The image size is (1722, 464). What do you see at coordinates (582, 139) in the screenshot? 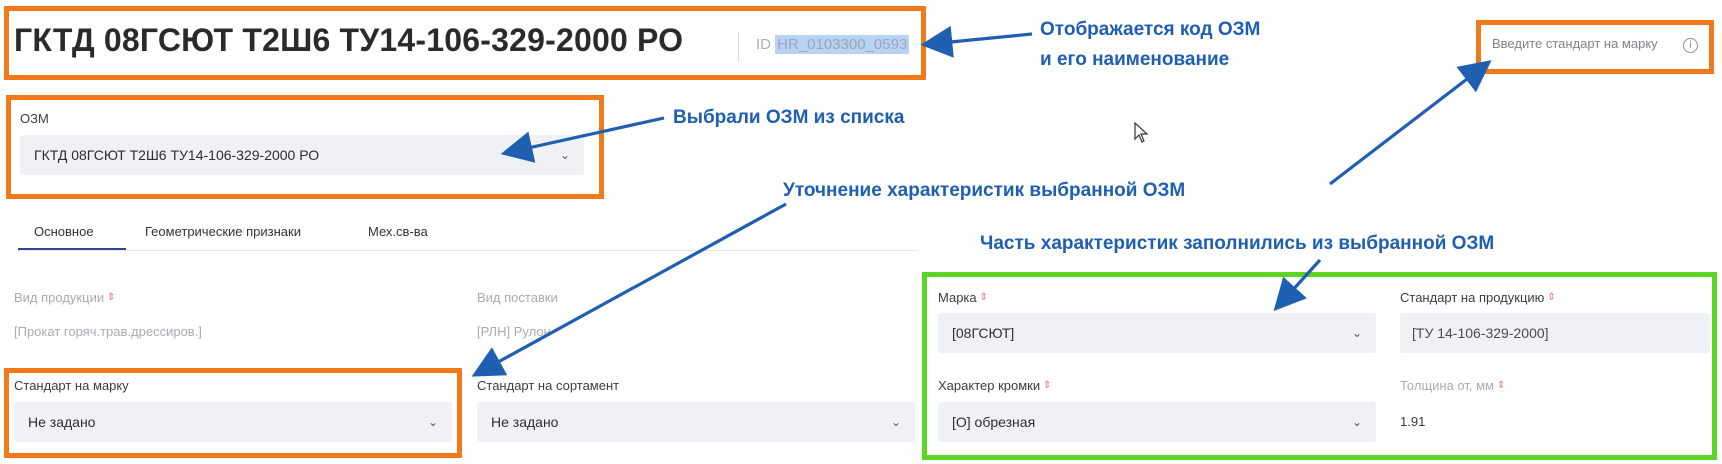
I see `arrow-to-ozm-select` at bounding box center [582, 139].